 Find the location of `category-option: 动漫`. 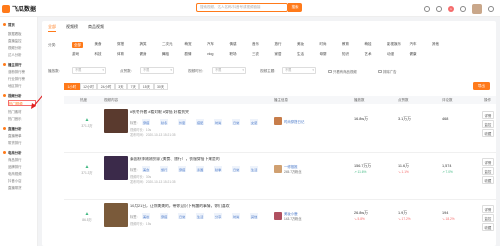

category-option: 动漫 is located at coordinates (390, 54).